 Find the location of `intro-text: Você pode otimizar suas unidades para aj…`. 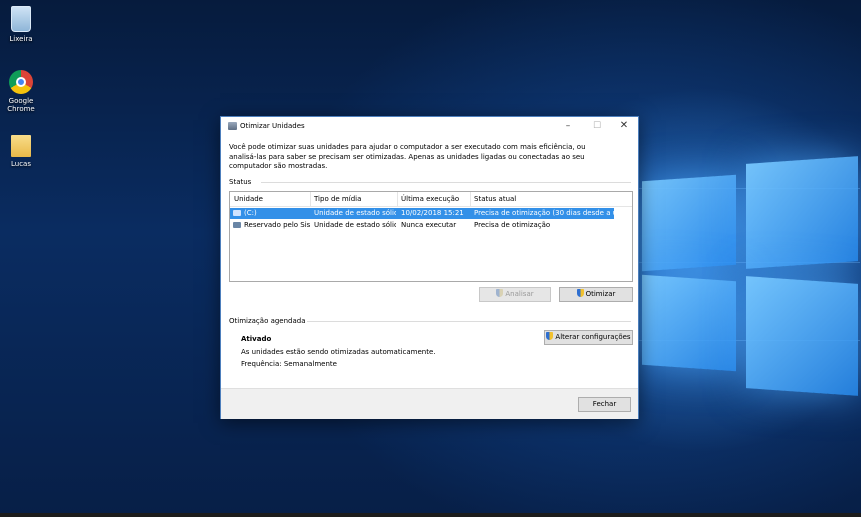

intro-text: Você pode otimizar suas unidades para aj… is located at coordinates (407, 156).